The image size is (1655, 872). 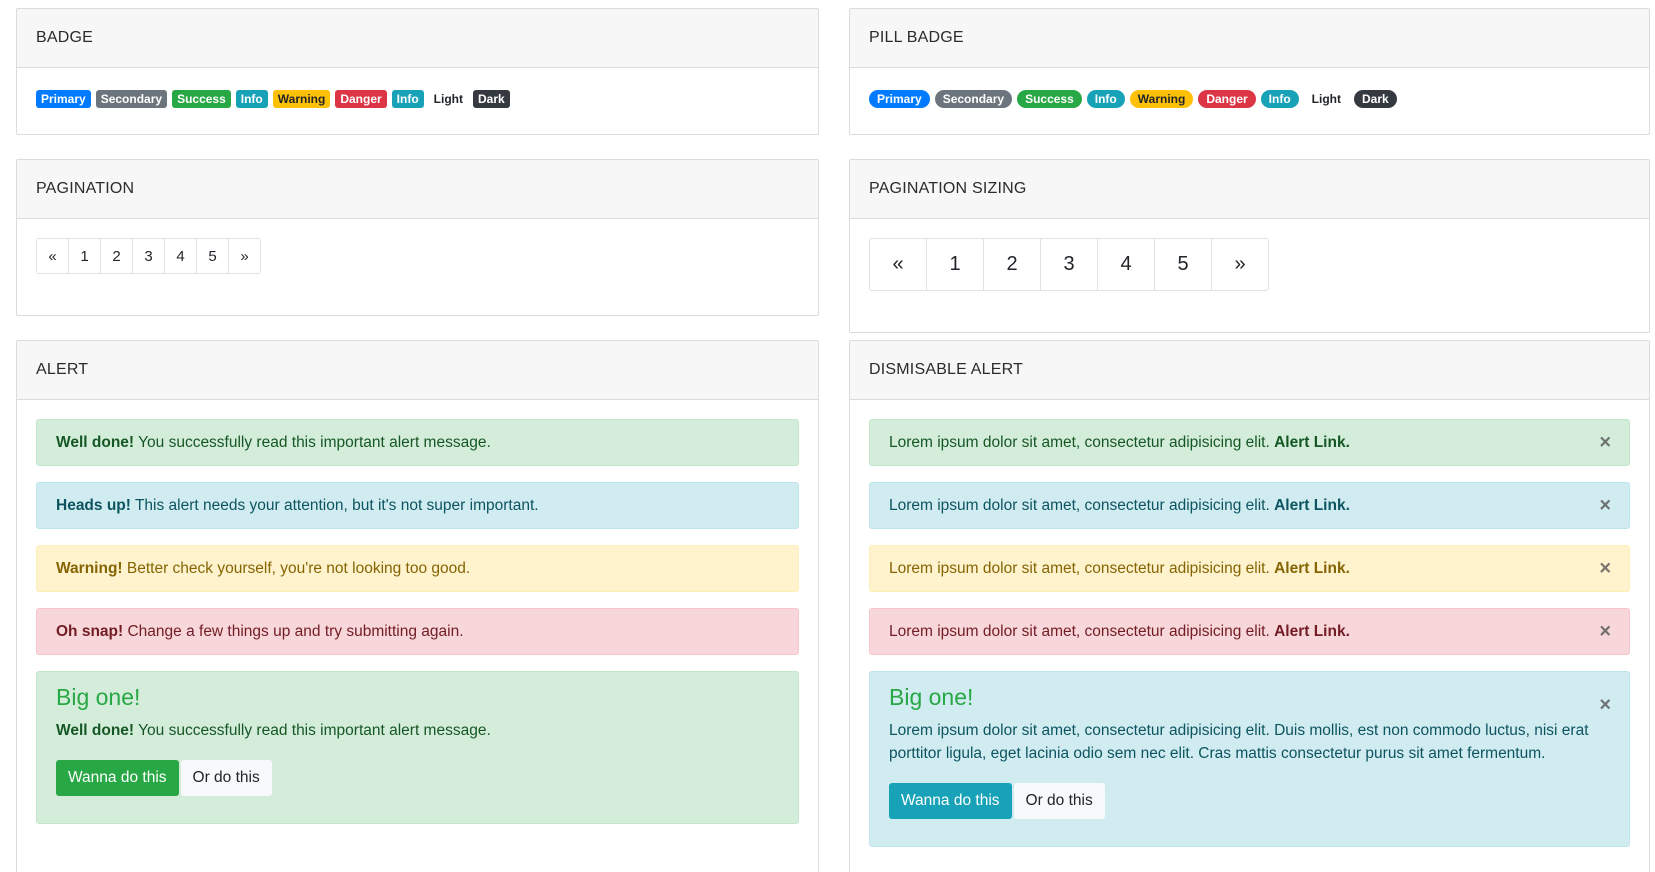 I want to click on card-header: PAGINATION, so click(x=417, y=189).